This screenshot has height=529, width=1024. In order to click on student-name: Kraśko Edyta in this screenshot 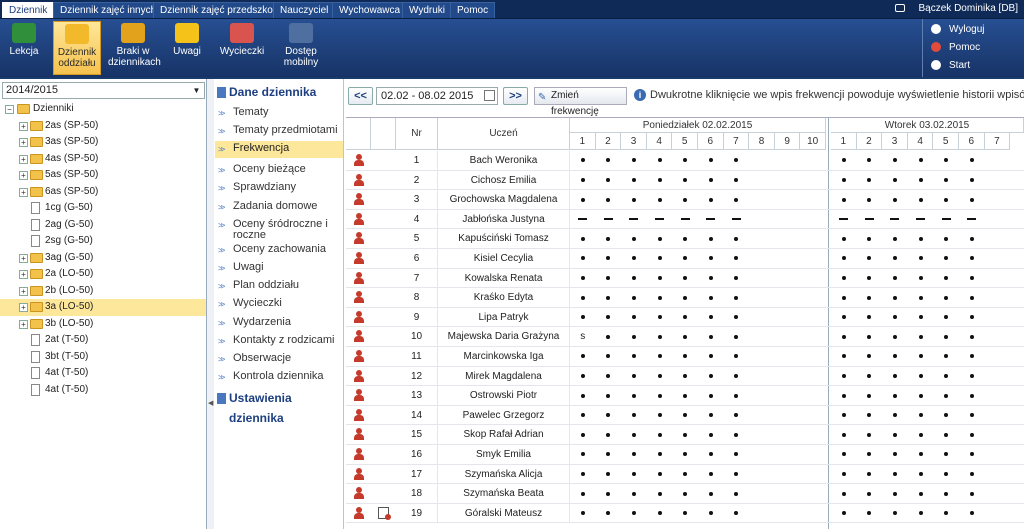, I will do `click(504, 298)`.